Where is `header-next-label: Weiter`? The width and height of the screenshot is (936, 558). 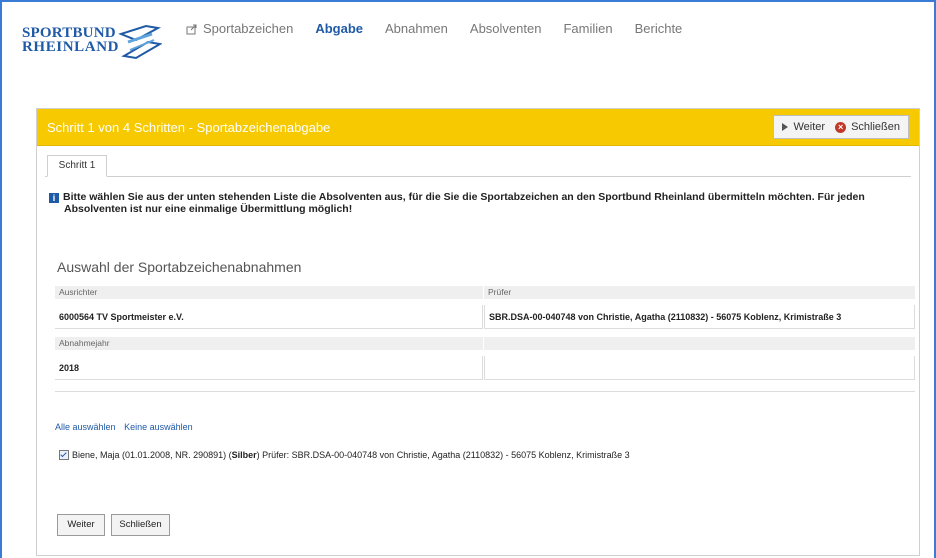 header-next-label: Weiter is located at coordinates (809, 127).